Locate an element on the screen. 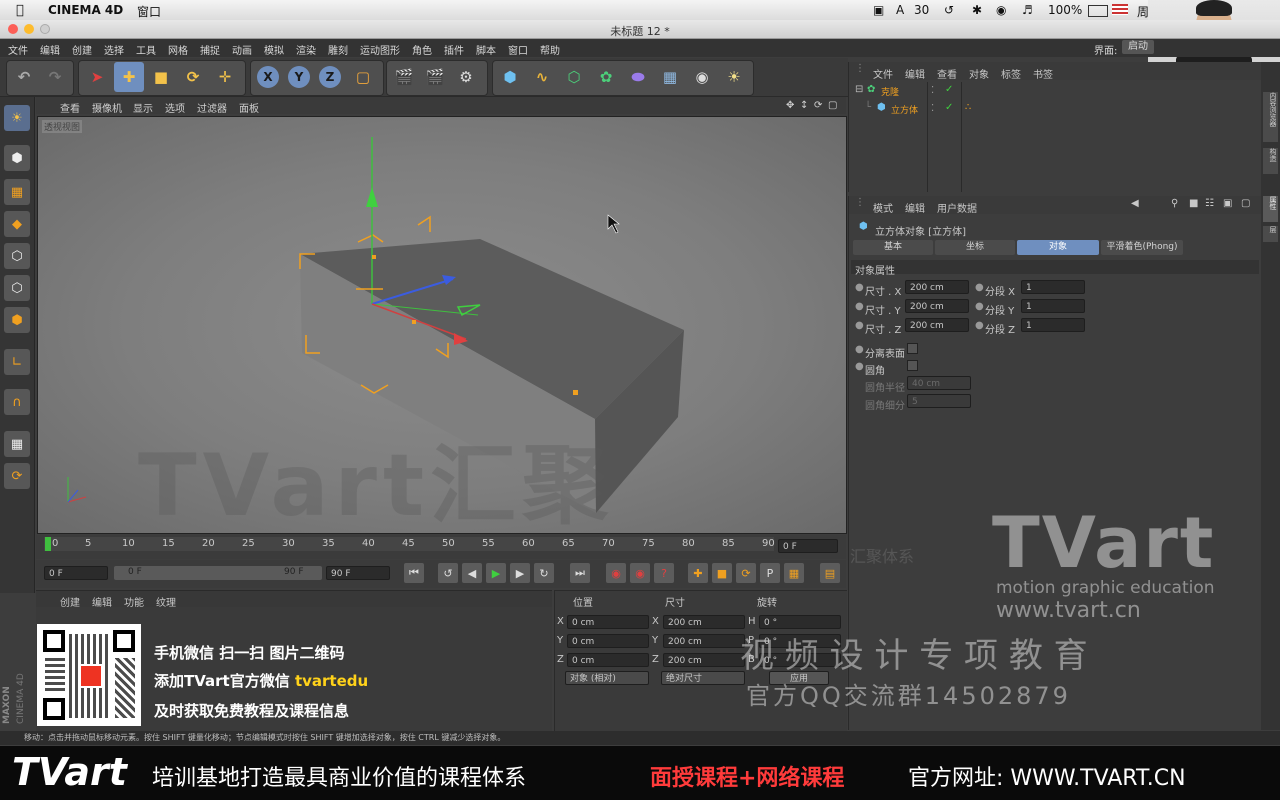 This screenshot has width=1280, height=800. go-to-start-icon: ⏮ is located at coordinates (414, 573).